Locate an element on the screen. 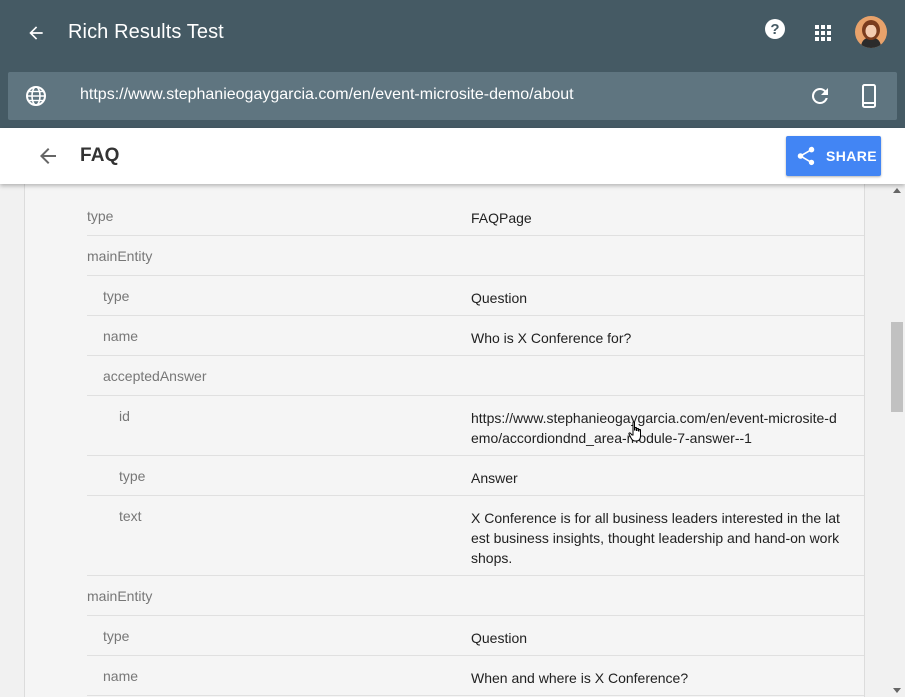 This screenshot has width=905, height=697. table-row: type FAQPage is located at coordinates (475, 216).